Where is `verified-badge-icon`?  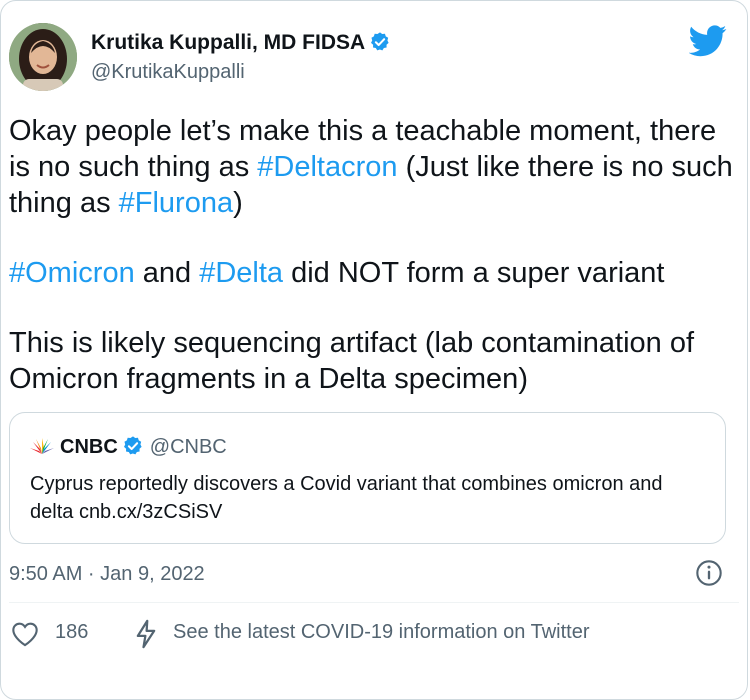 verified-badge-icon is located at coordinates (380, 45).